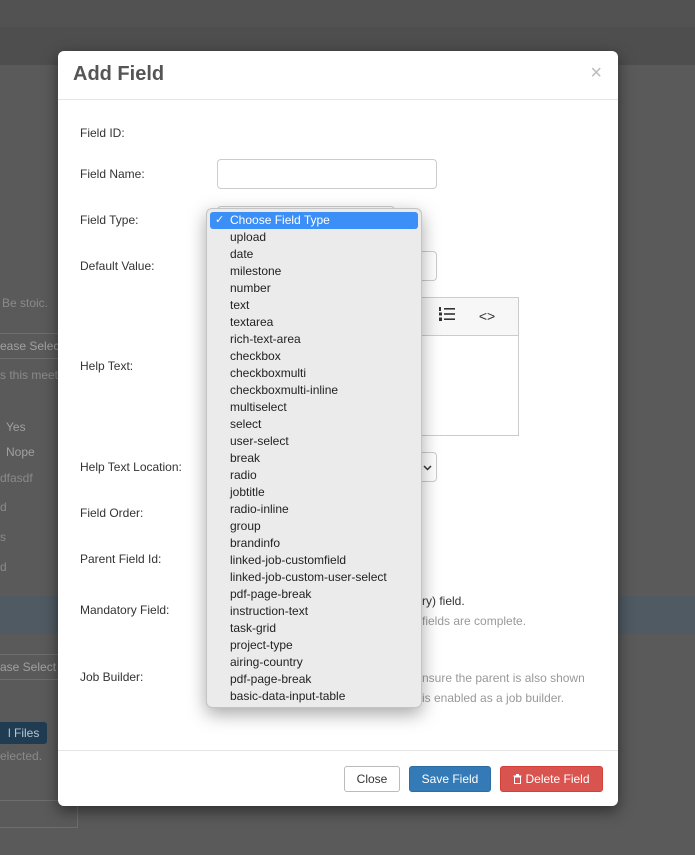 This screenshot has height=855, width=695. What do you see at coordinates (102, 133) in the screenshot?
I see `field-id-label: Field ID:` at bounding box center [102, 133].